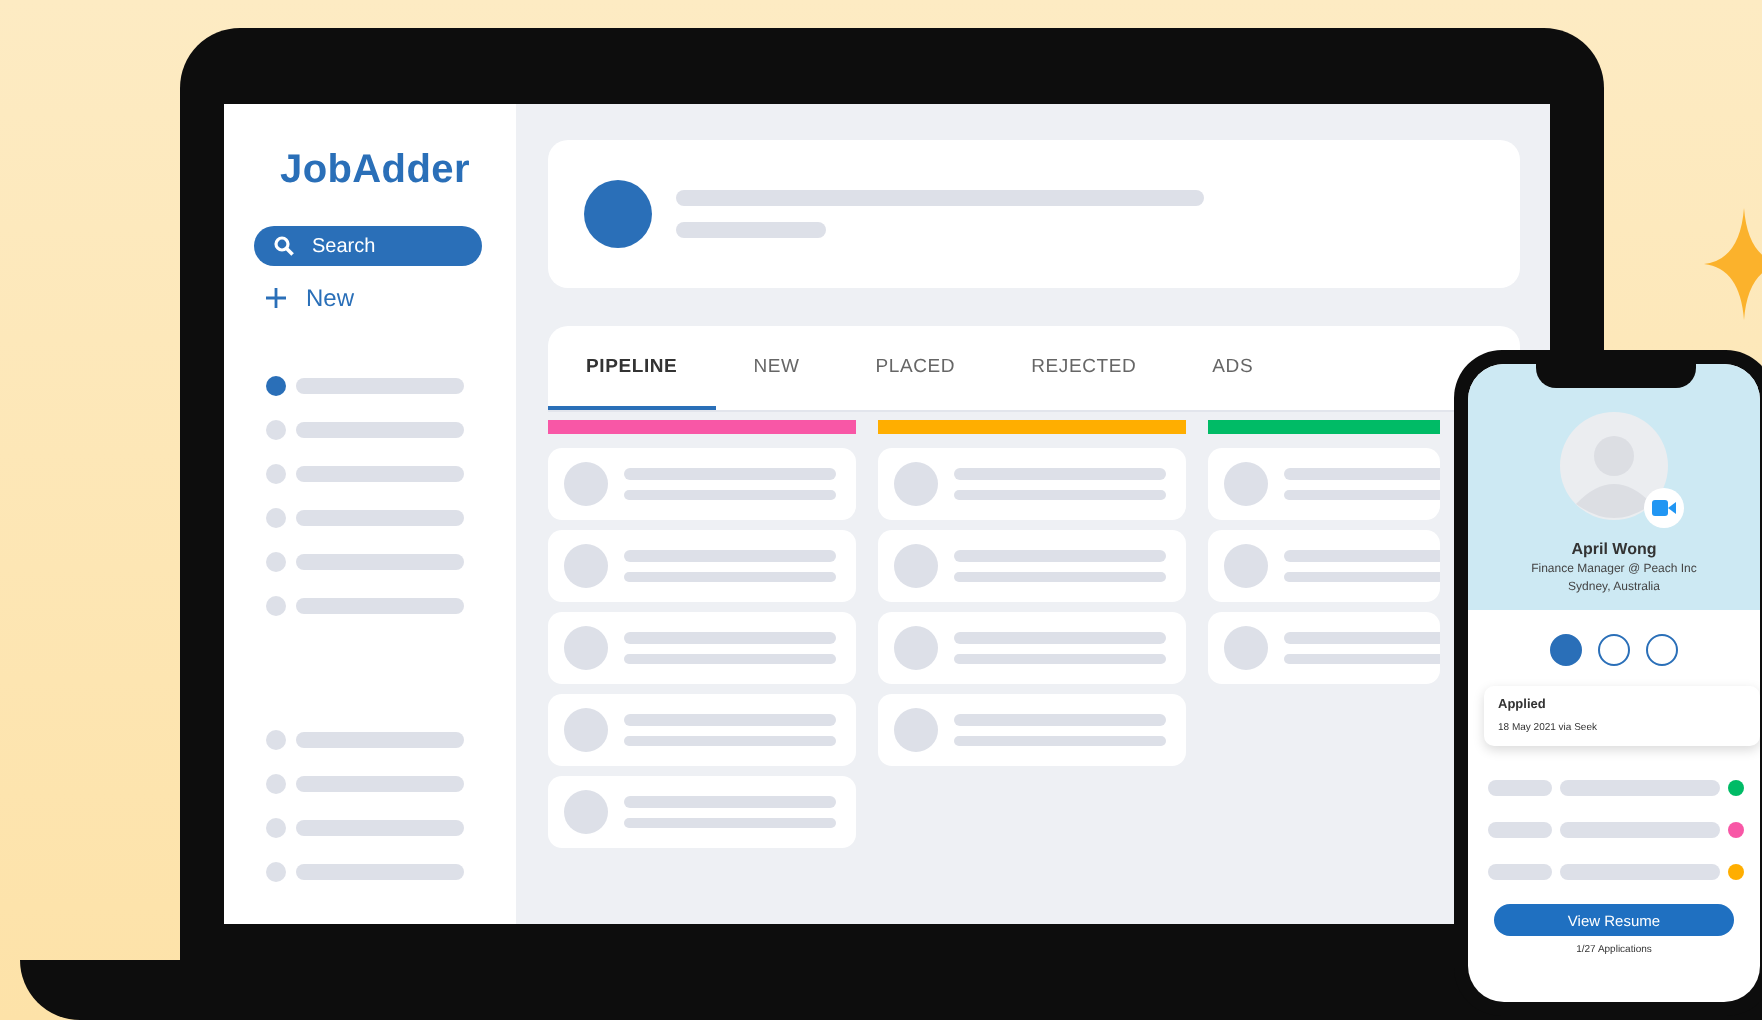  I want to click on sparkle-icon, so click(1733, 264).